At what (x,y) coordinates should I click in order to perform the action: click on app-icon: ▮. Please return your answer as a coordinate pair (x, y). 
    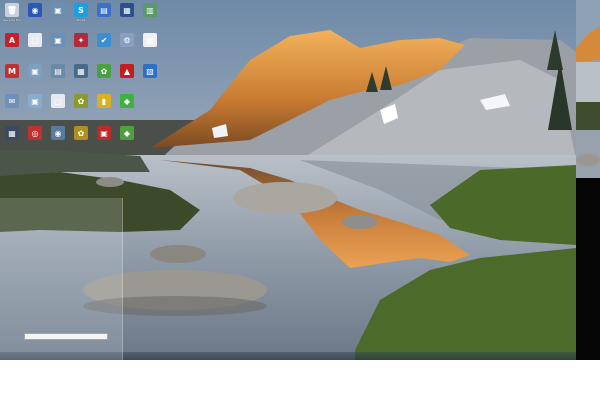
    Looking at the image, I should click on (104, 101).